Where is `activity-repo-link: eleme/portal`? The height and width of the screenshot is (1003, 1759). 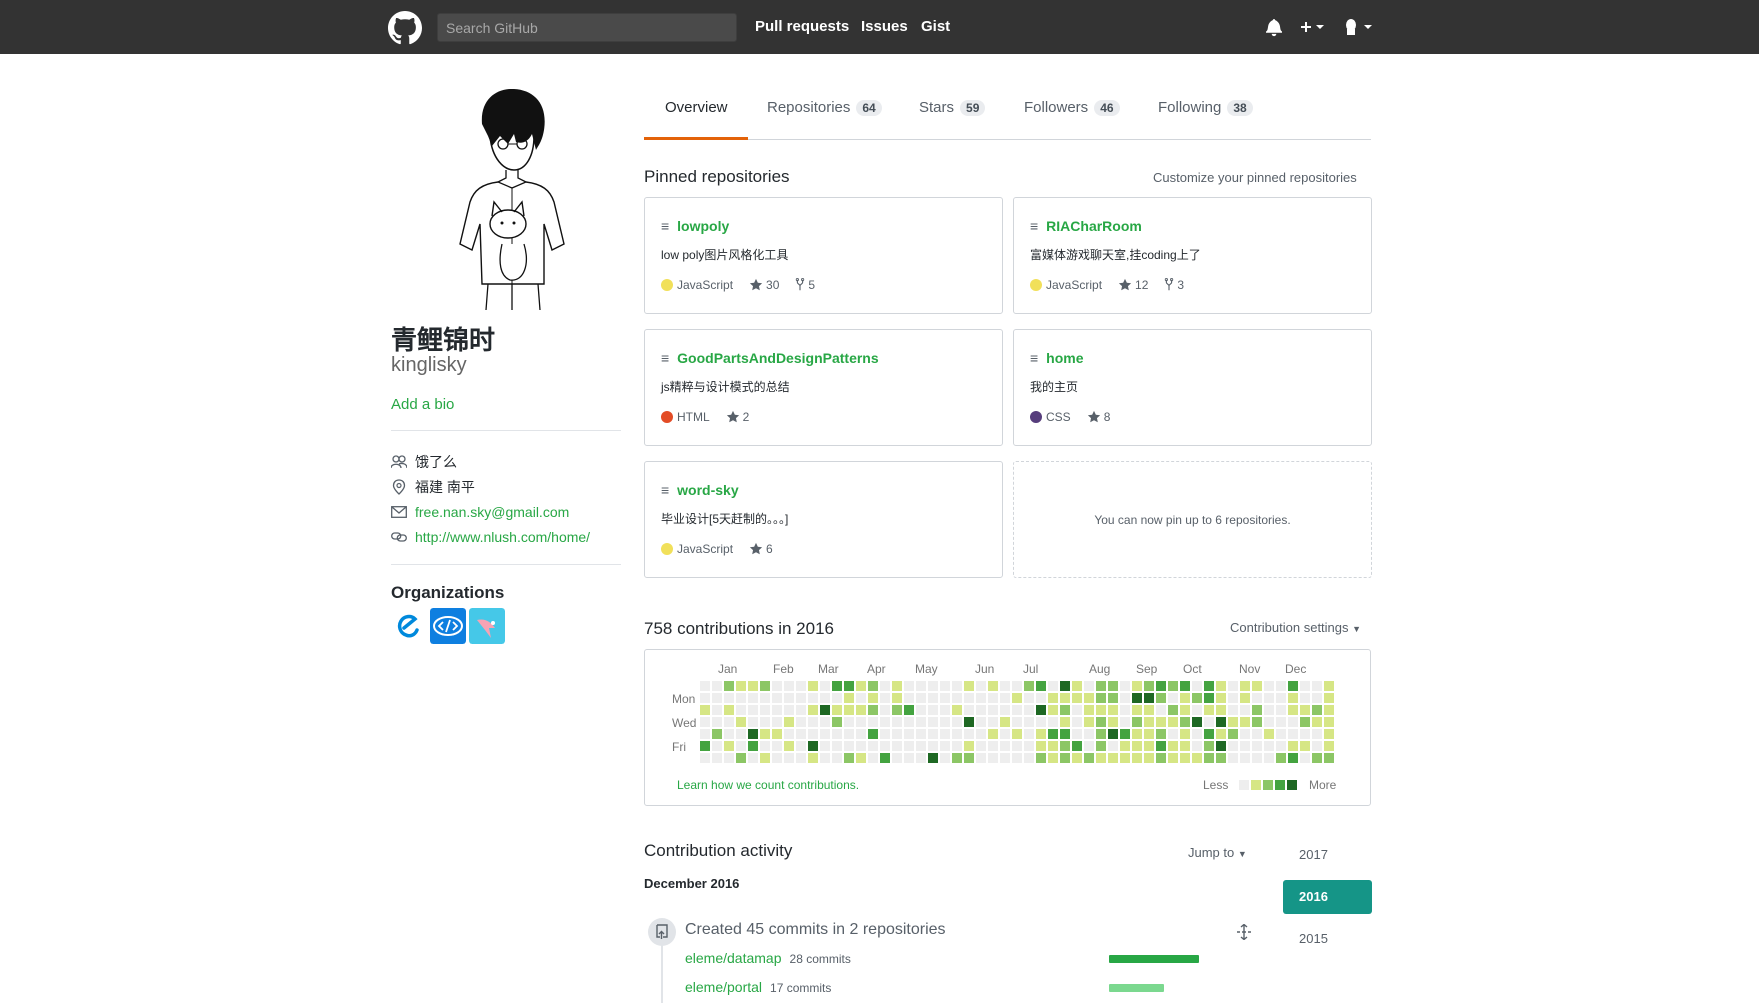
activity-repo-link: eleme/portal is located at coordinates (723, 987).